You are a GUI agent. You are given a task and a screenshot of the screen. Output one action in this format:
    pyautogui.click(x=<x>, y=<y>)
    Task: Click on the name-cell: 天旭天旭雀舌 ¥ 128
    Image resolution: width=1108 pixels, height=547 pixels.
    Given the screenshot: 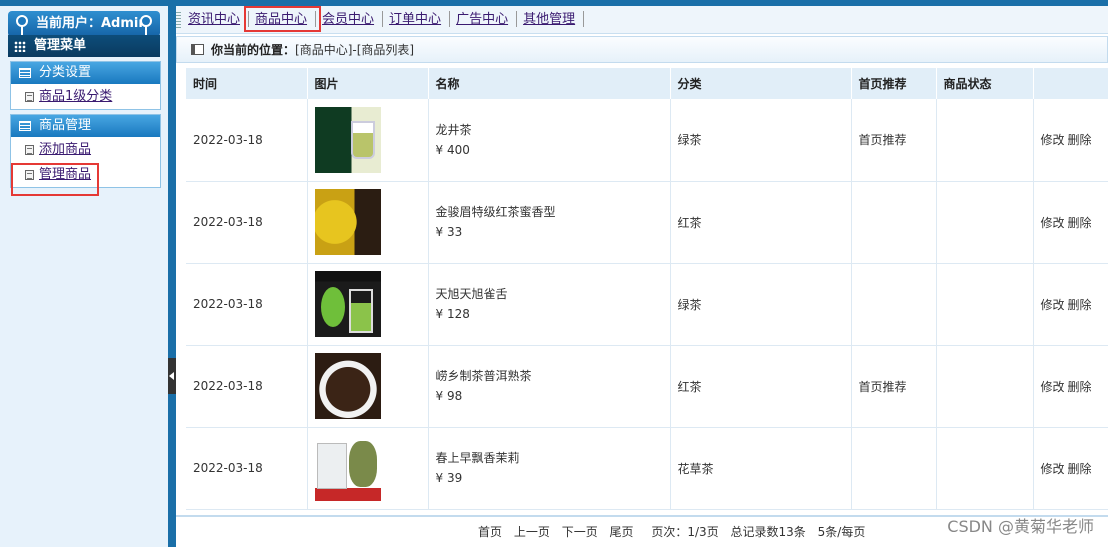 What is the action you would take?
    pyautogui.click(x=549, y=304)
    